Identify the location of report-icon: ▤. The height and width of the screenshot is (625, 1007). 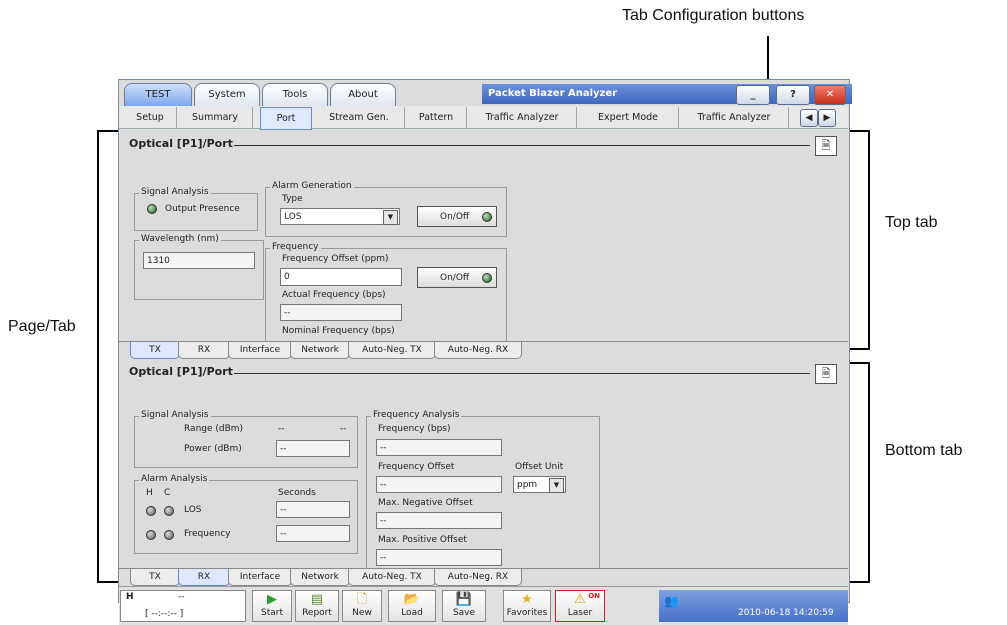
(317, 599).